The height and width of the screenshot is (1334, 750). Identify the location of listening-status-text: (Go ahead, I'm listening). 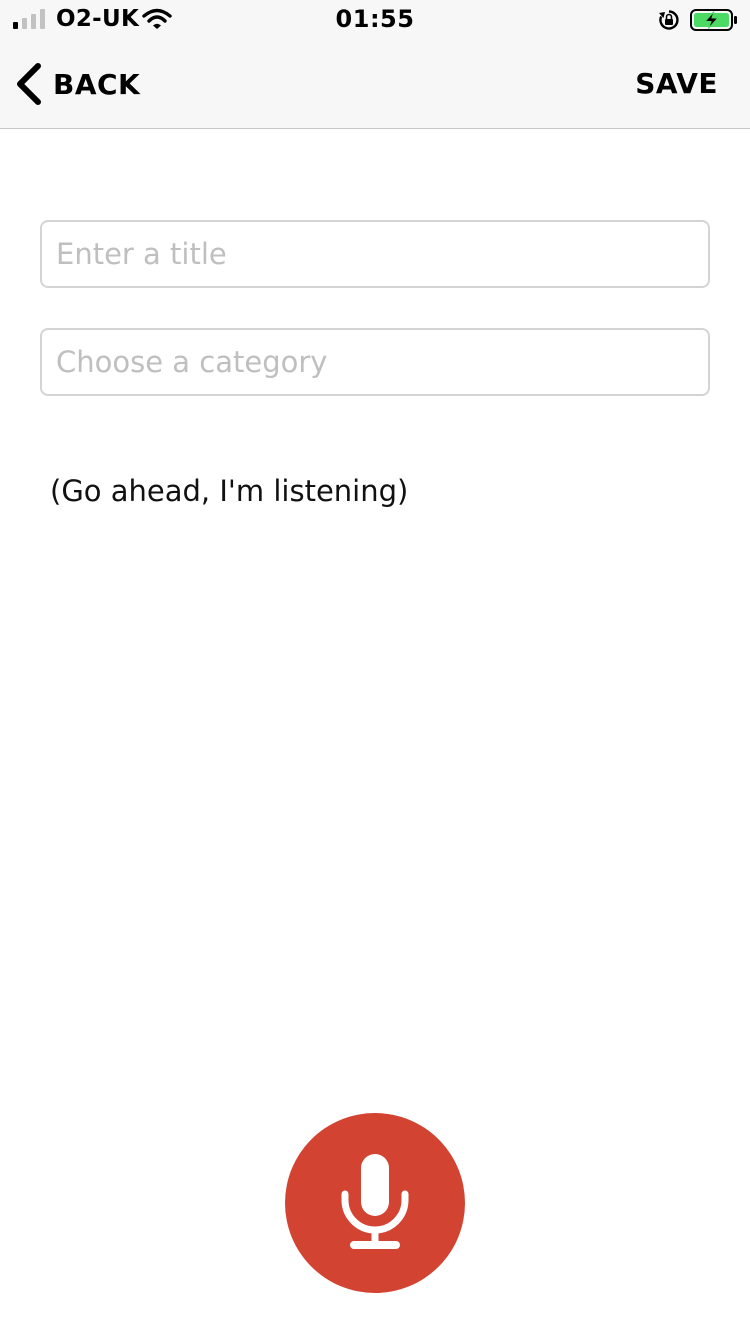
(229, 491).